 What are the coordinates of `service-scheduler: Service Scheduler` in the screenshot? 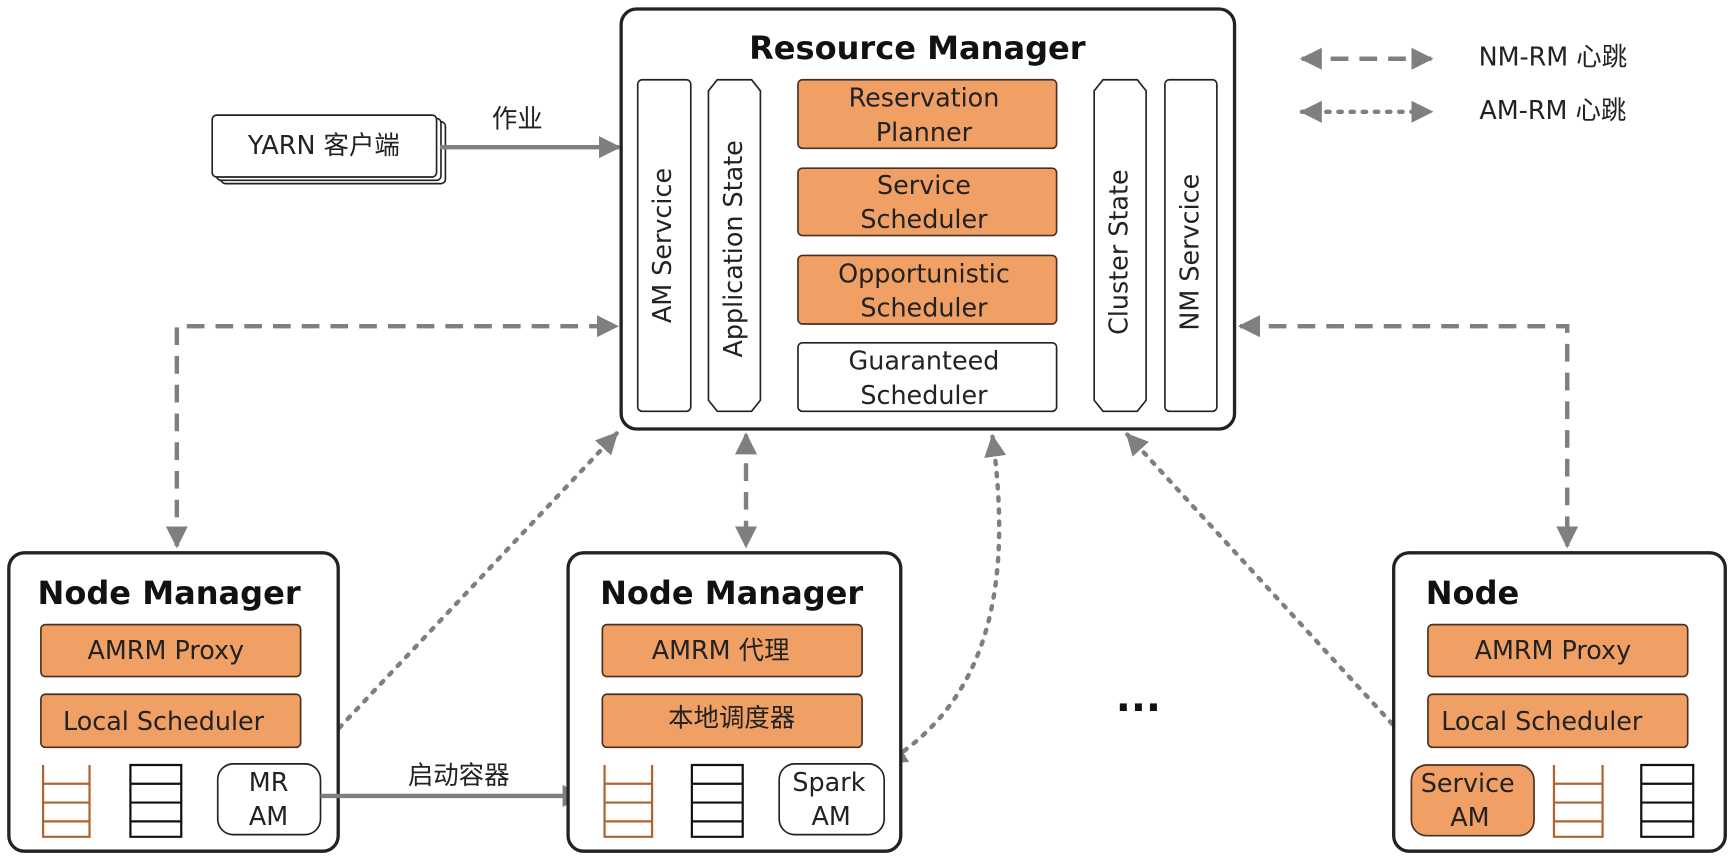 It's located at (927, 202).